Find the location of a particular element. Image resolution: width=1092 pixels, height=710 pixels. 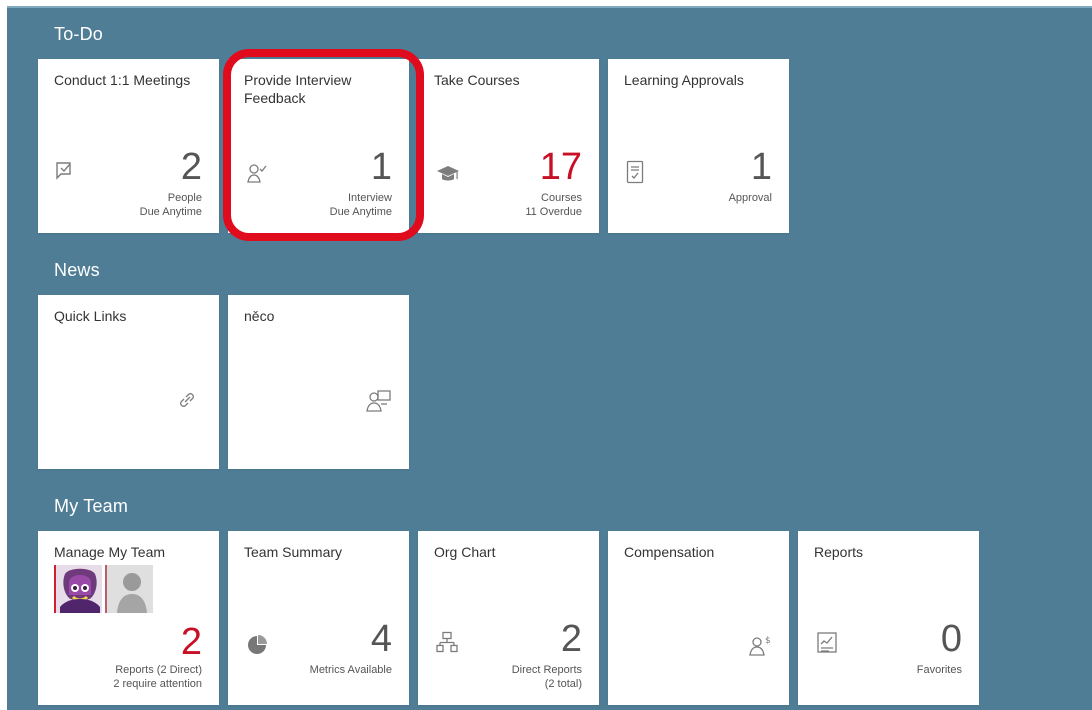

tile-subtitle: Metrics Available is located at coordinates (350, 670).